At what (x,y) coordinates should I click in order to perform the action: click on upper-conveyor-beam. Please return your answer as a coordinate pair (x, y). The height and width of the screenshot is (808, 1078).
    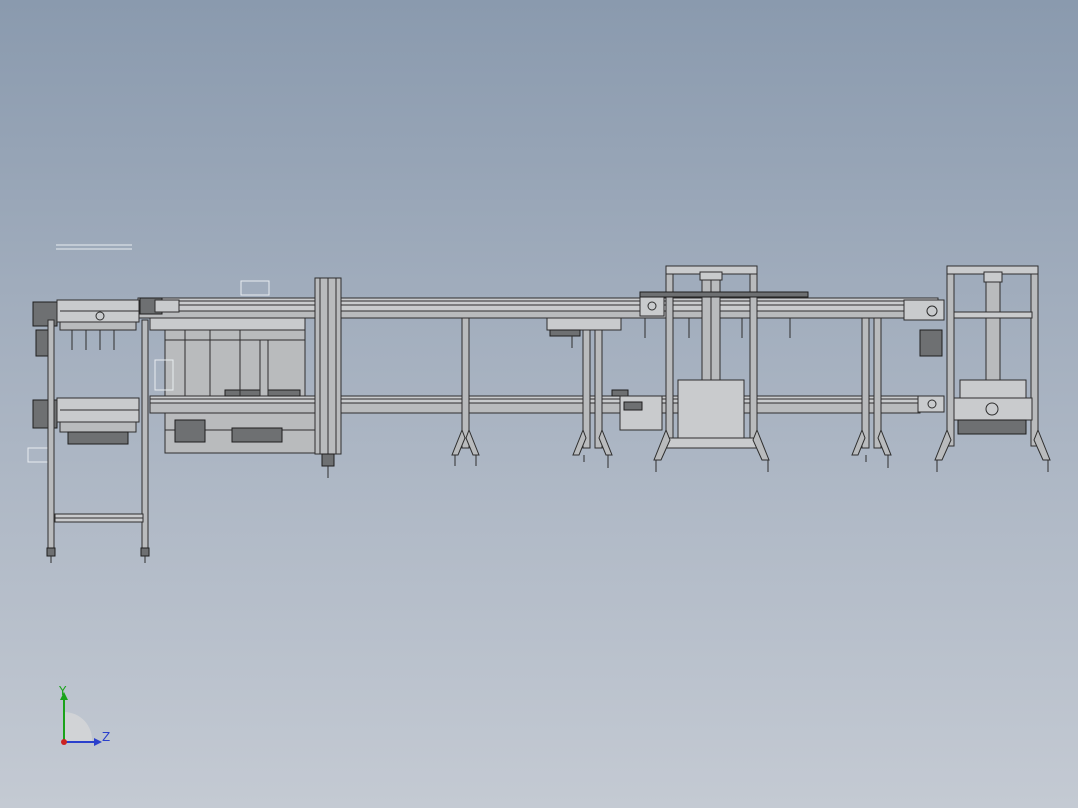
    Looking at the image, I should click on (538, 308).